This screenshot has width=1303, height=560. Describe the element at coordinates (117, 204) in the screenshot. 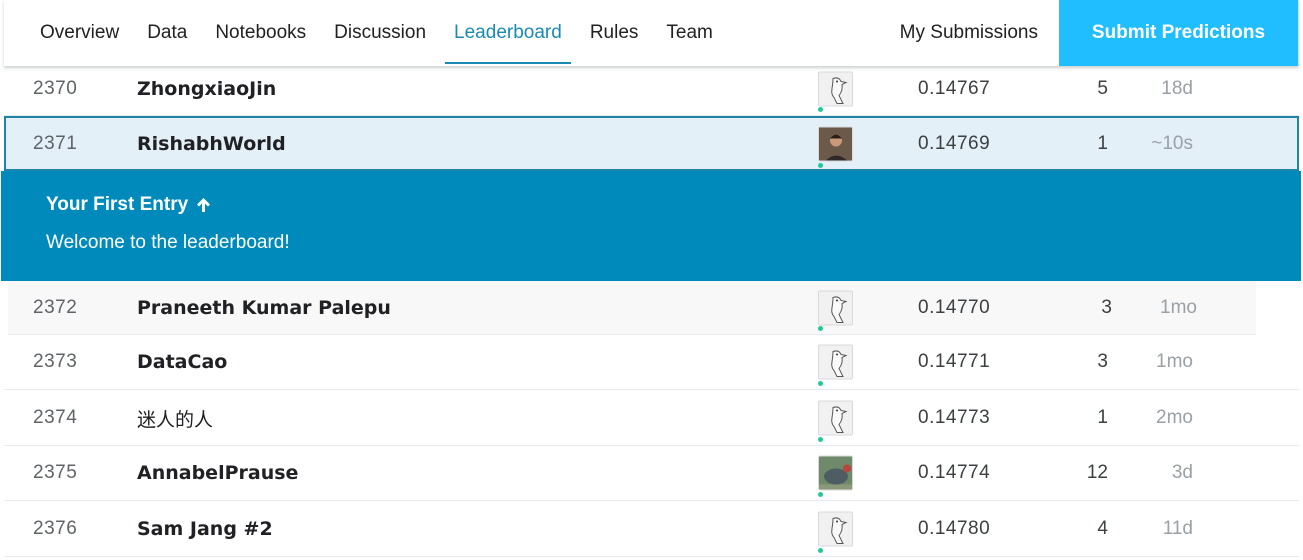

I see `banner-title-text: Your First Entry` at that location.